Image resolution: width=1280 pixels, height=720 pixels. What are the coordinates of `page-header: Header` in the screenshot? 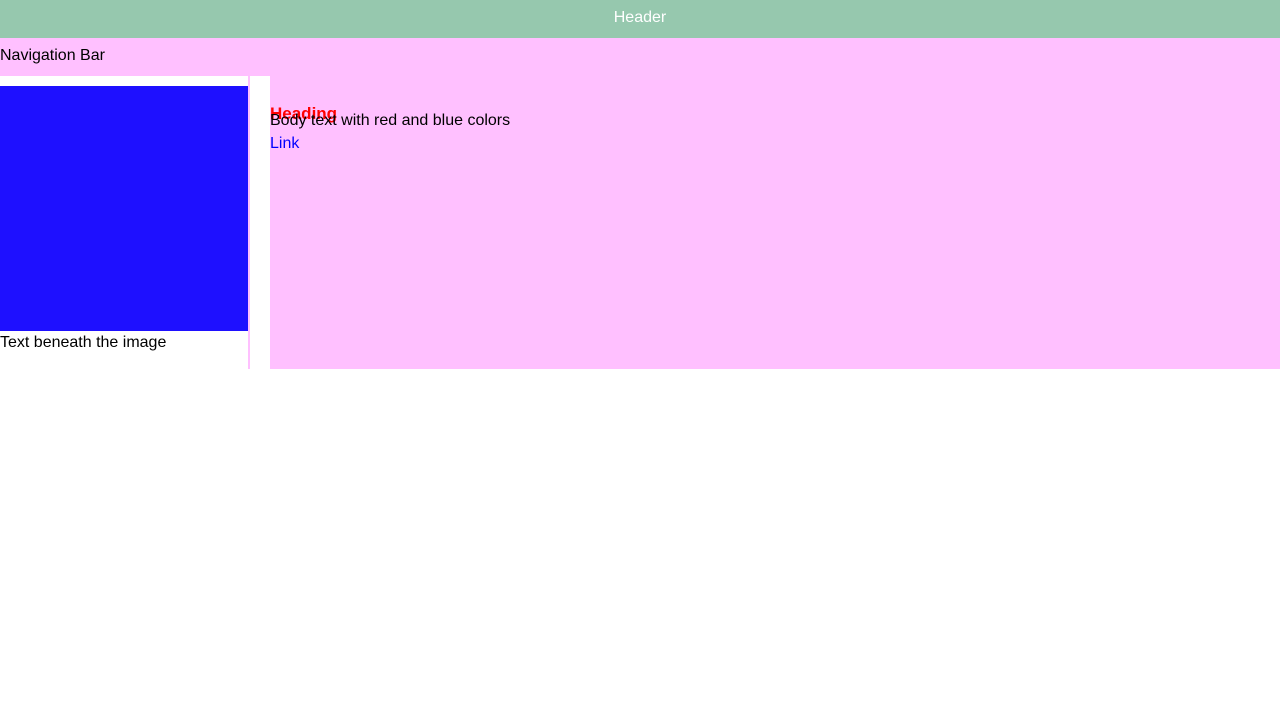 It's located at (640, 19).